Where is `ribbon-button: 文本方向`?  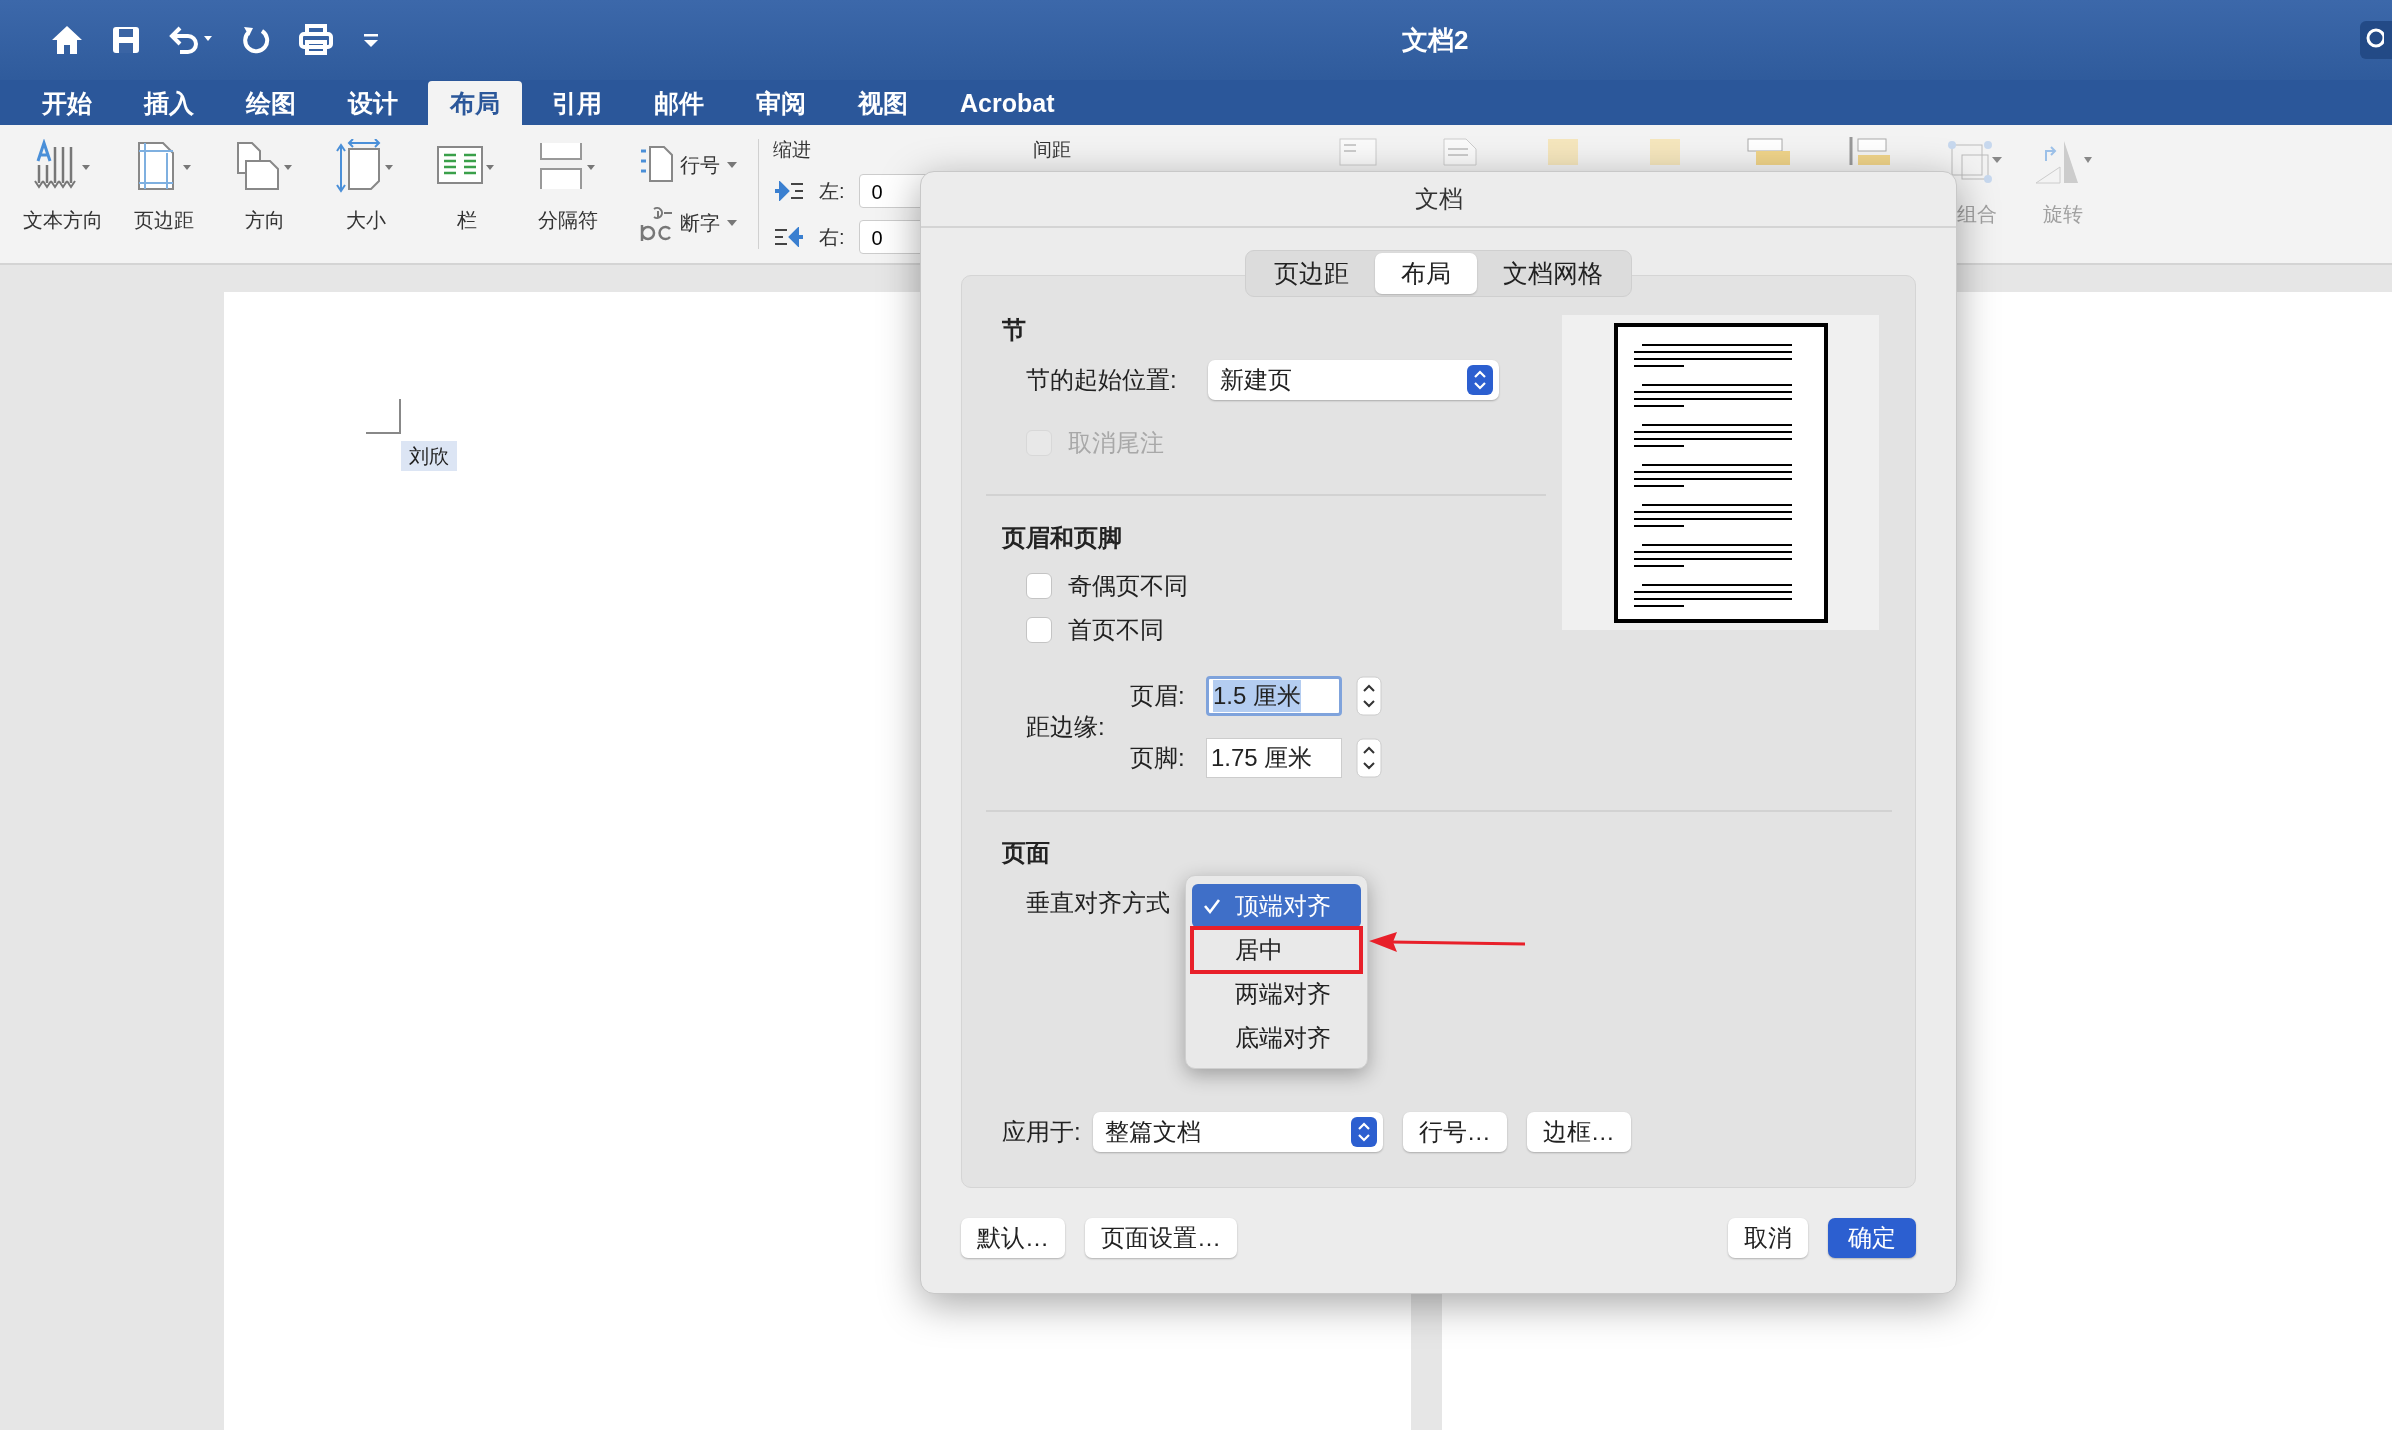
ribbon-button: 文本方向 is located at coordinates (62, 194).